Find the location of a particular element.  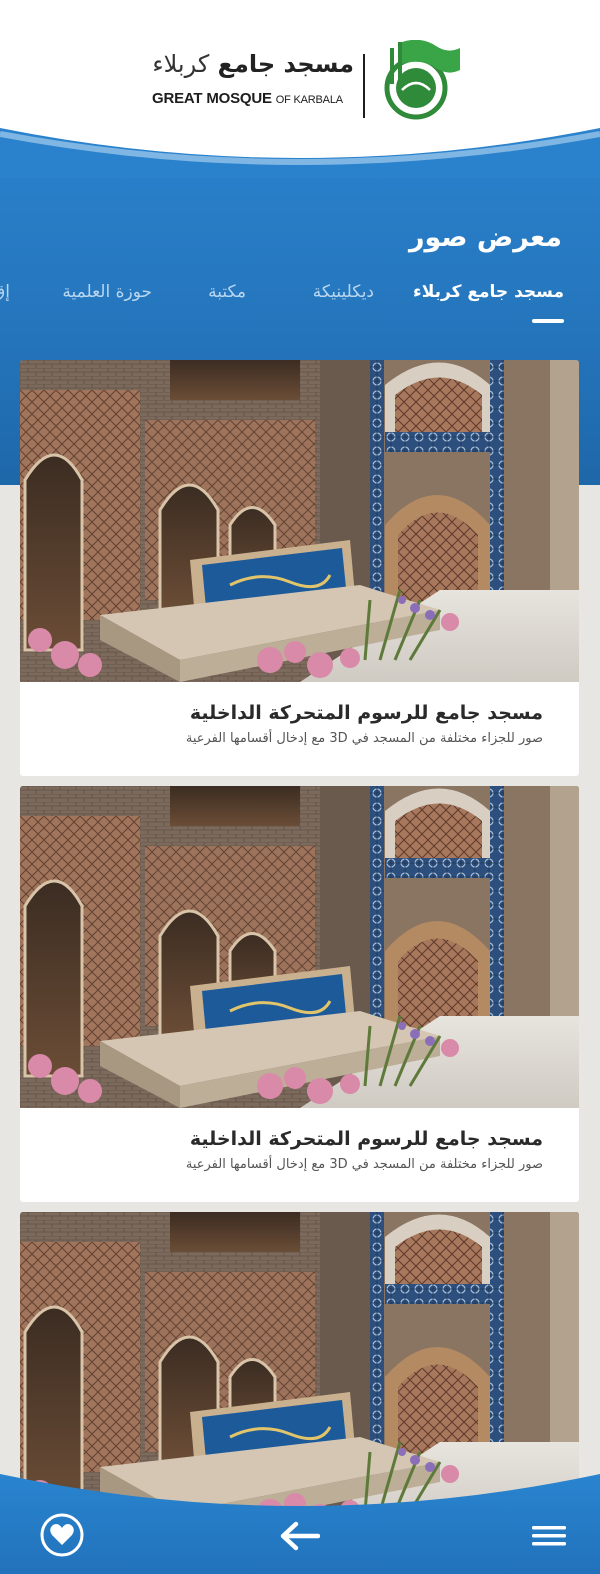

app-header: مسجد جامع كربلاء GREAT MOSQUE OF KARBALA is located at coordinates (300, 89).